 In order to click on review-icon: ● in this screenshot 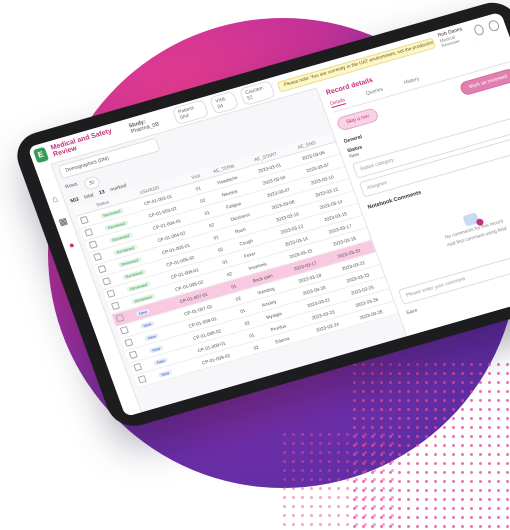, I will do `click(71, 245)`.